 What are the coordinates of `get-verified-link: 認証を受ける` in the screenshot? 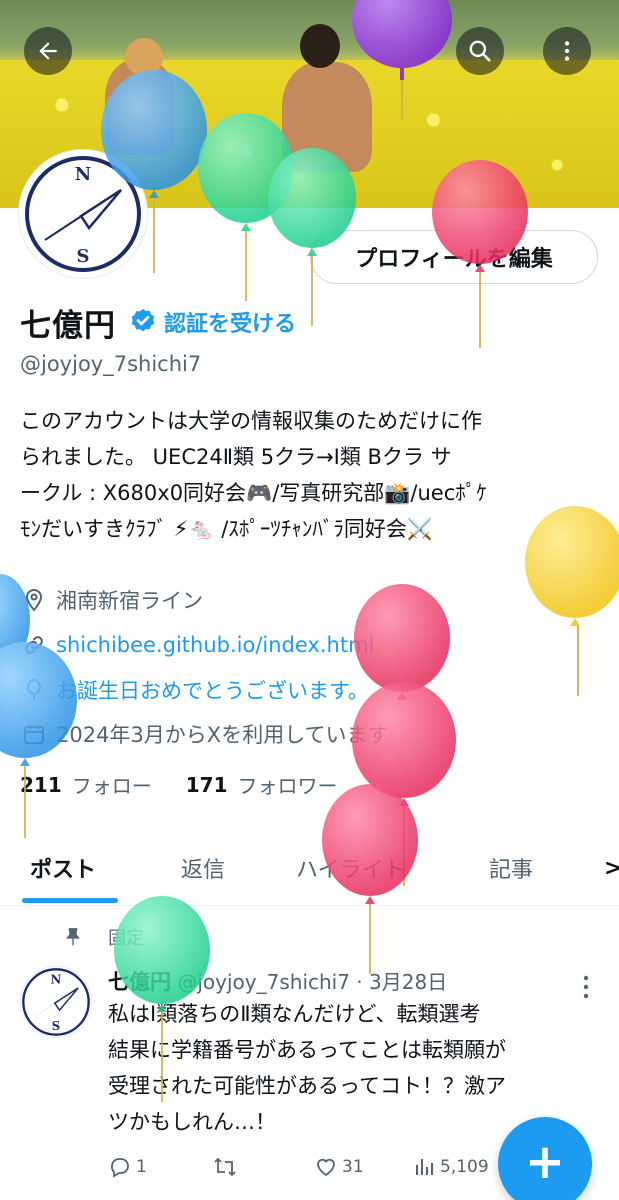 It's located at (230, 322).